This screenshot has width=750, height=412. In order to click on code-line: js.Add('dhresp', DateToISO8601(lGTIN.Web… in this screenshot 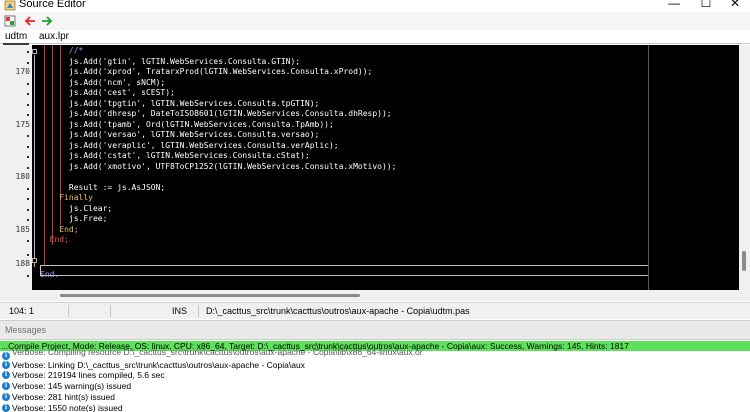, I will do `click(216, 113)`.